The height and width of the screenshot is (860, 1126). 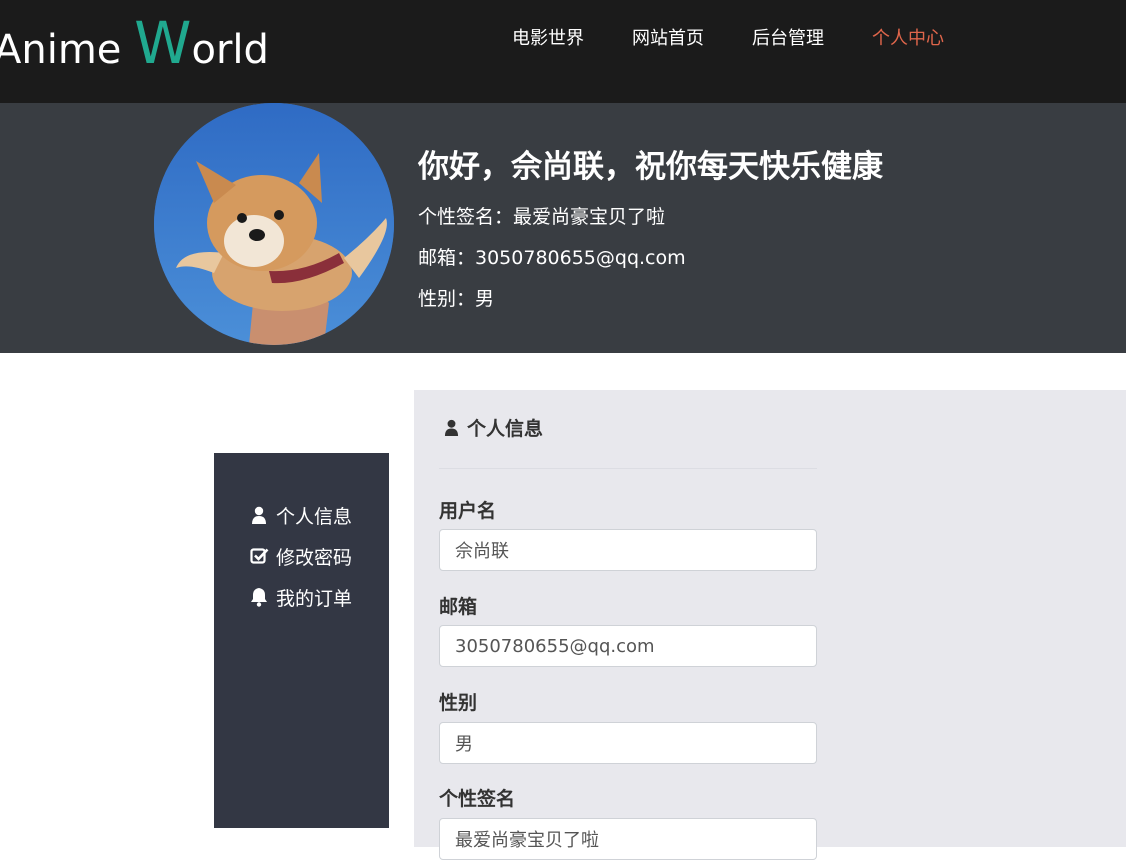 I want to click on nav-movie-world: 电影世界, so click(x=548, y=39).